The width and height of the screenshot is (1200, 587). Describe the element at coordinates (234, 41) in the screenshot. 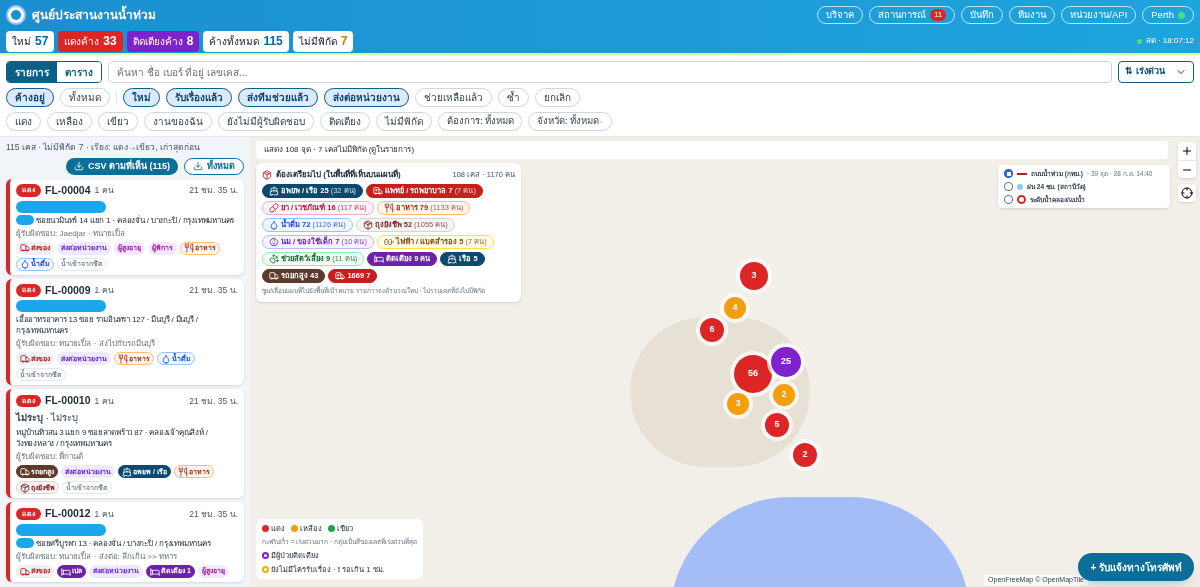

I see `stat-label: ค้างทั้งหมด` at that location.